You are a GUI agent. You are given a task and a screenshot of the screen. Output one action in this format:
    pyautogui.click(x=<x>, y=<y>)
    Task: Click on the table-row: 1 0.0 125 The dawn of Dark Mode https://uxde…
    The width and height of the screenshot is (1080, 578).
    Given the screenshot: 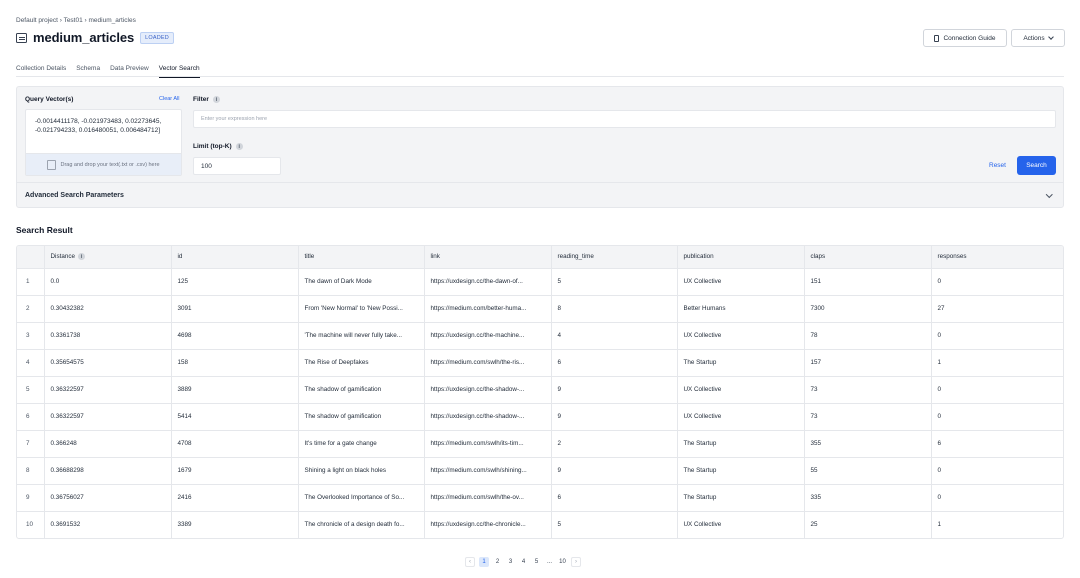 What is the action you would take?
    pyautogui.click(x=540, y=281)
    